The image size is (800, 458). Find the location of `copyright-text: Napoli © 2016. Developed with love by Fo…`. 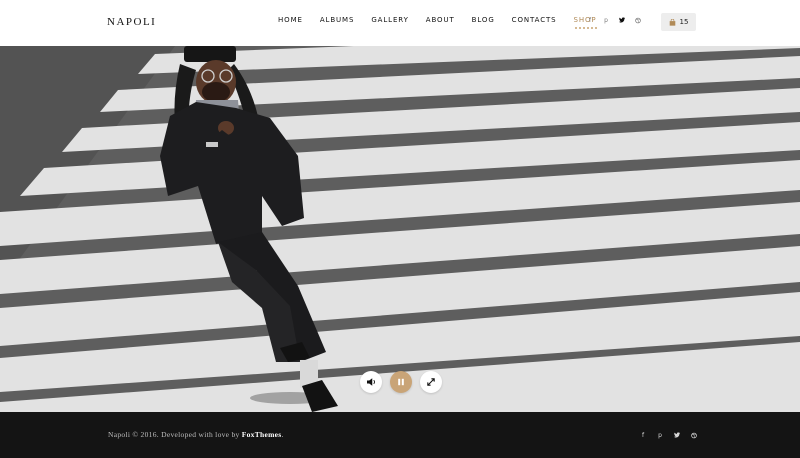

copyright-text: Napoli © 2016. Developed with love by Fo… is located at coordinates (196, 434).